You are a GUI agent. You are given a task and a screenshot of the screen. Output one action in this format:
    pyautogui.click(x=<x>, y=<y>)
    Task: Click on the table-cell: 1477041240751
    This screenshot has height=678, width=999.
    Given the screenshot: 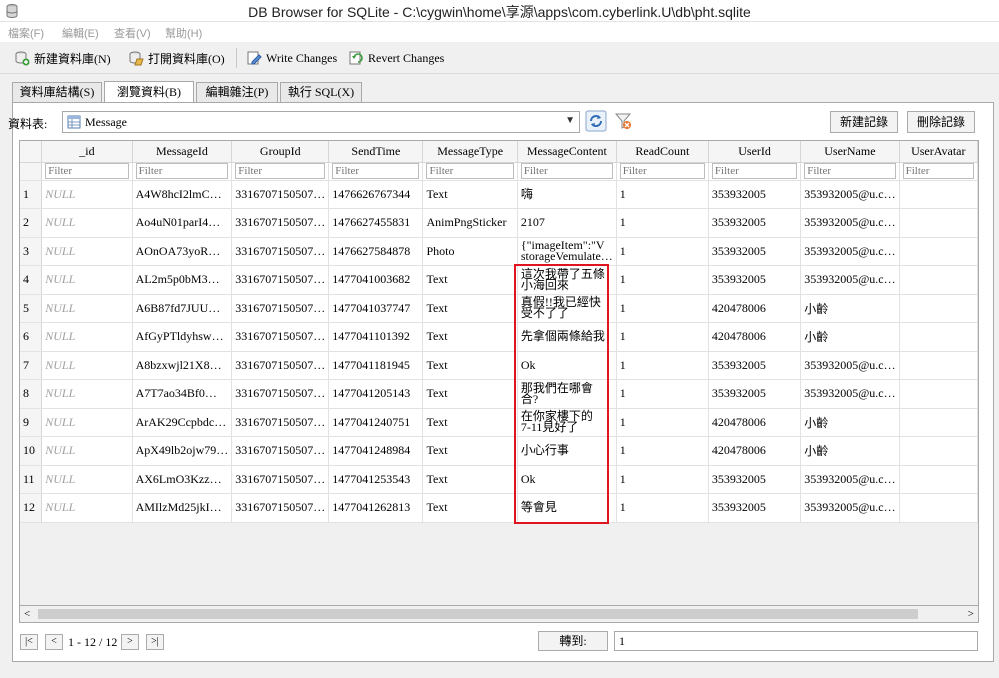 What is the action you would take?
    pyautogui.click(x=376, y=422)
    